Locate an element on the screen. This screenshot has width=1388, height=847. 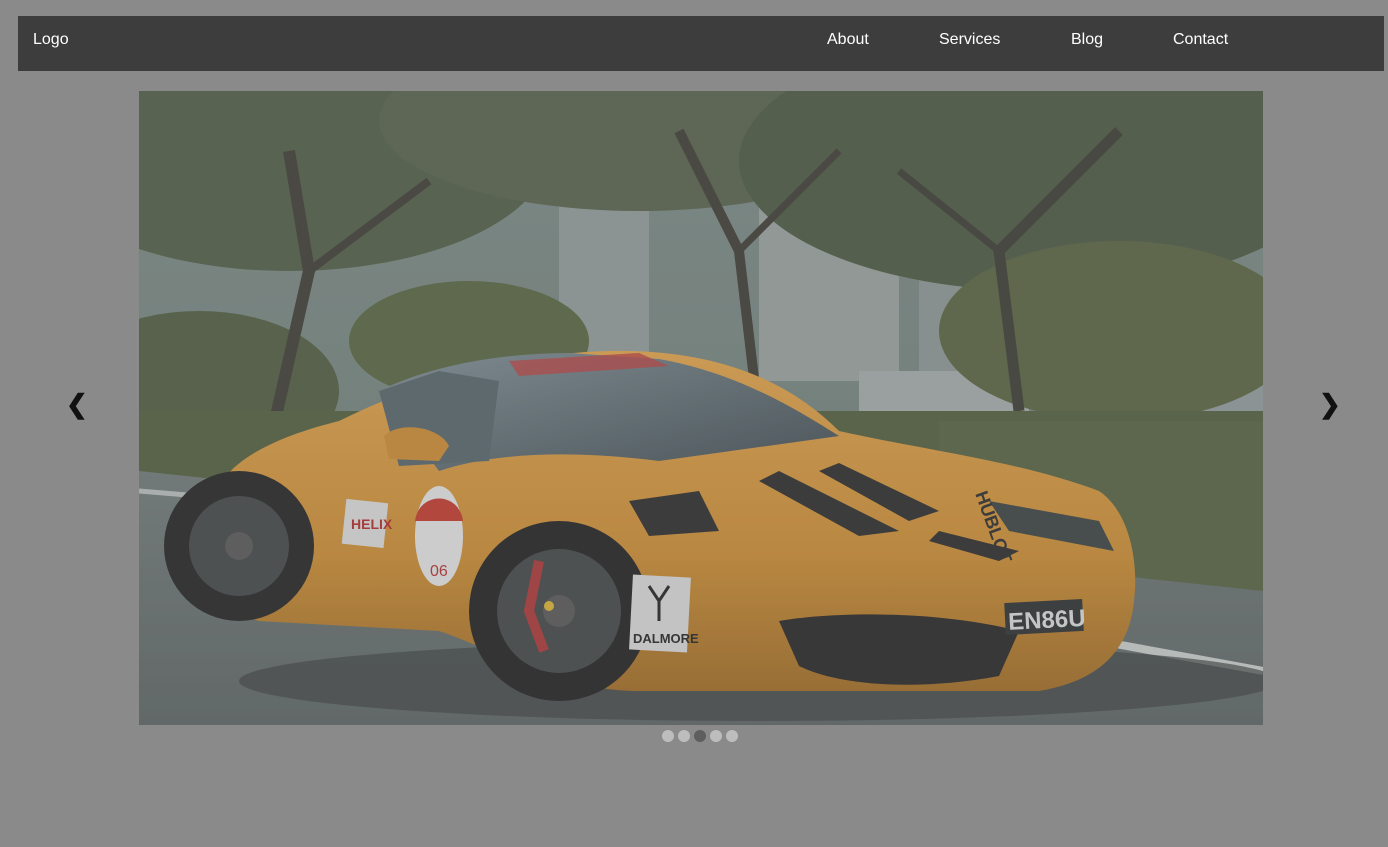
top-navbar: Logo About Services Blog Contact is located at coordinates (701, 43).